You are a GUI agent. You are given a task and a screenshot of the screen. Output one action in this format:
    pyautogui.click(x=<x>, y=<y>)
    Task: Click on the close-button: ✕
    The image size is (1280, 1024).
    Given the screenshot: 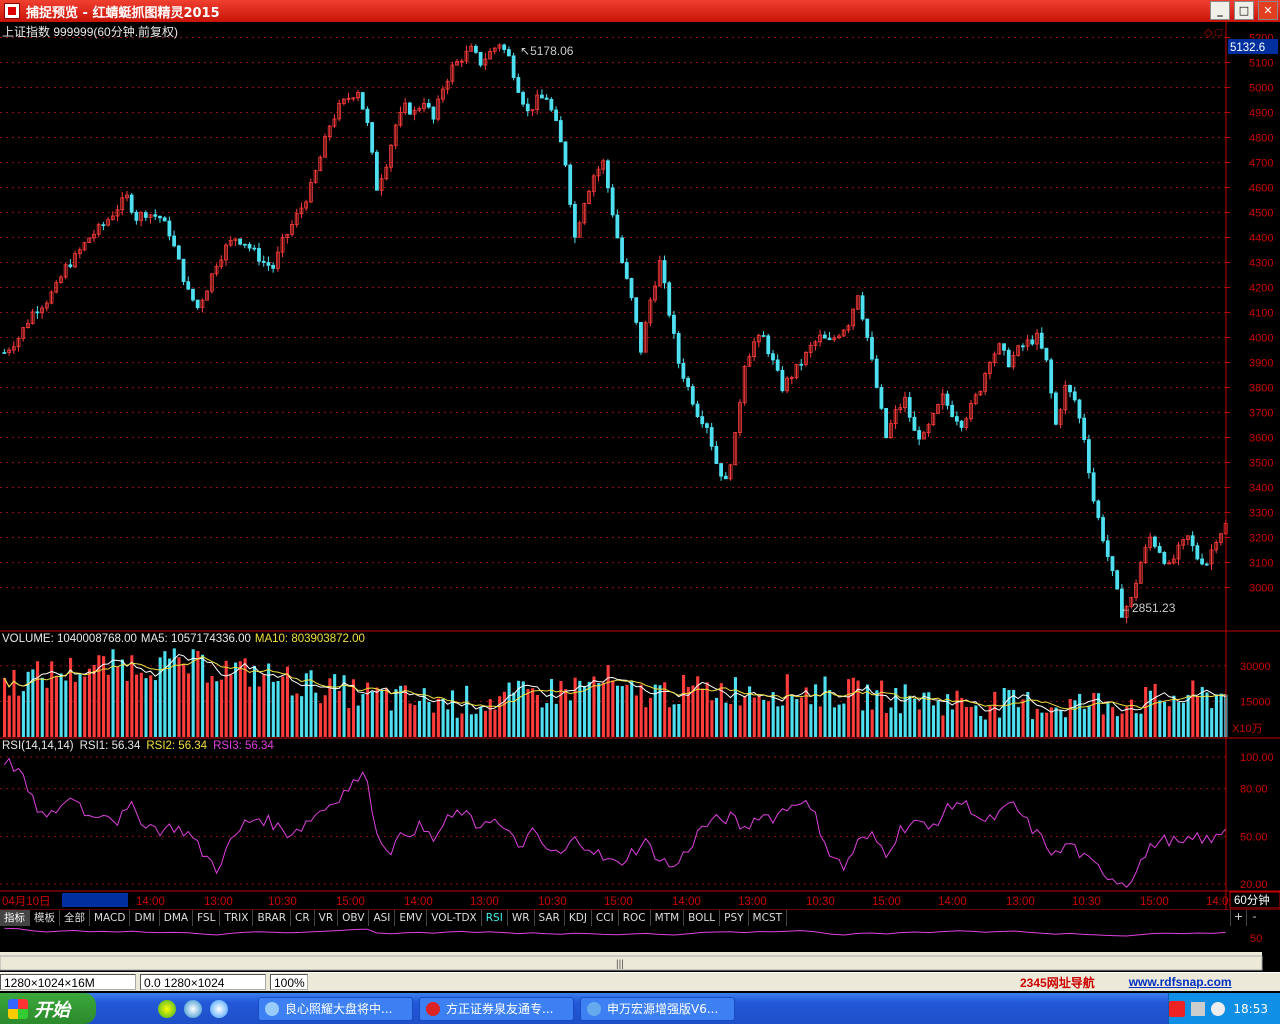 What is the action you would take?
    pyautogui.click(x=1268, y=10)
    